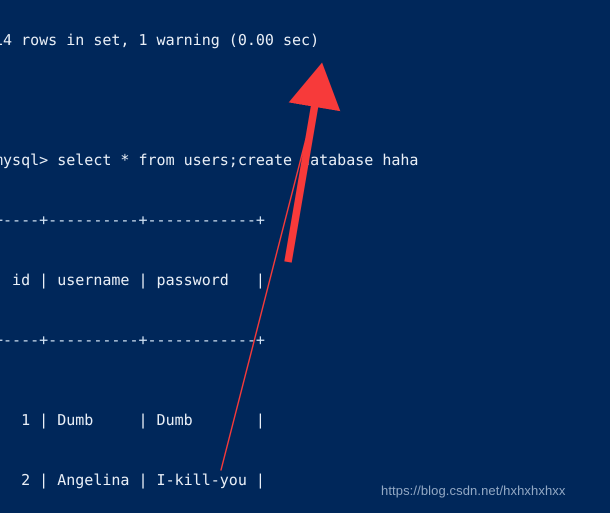 The image size is (610, 513). What do you see at coordinates (132, 280) in the screenshot?
I see `table-header-row: | id | username | password |` at bounding box center [132, 280].